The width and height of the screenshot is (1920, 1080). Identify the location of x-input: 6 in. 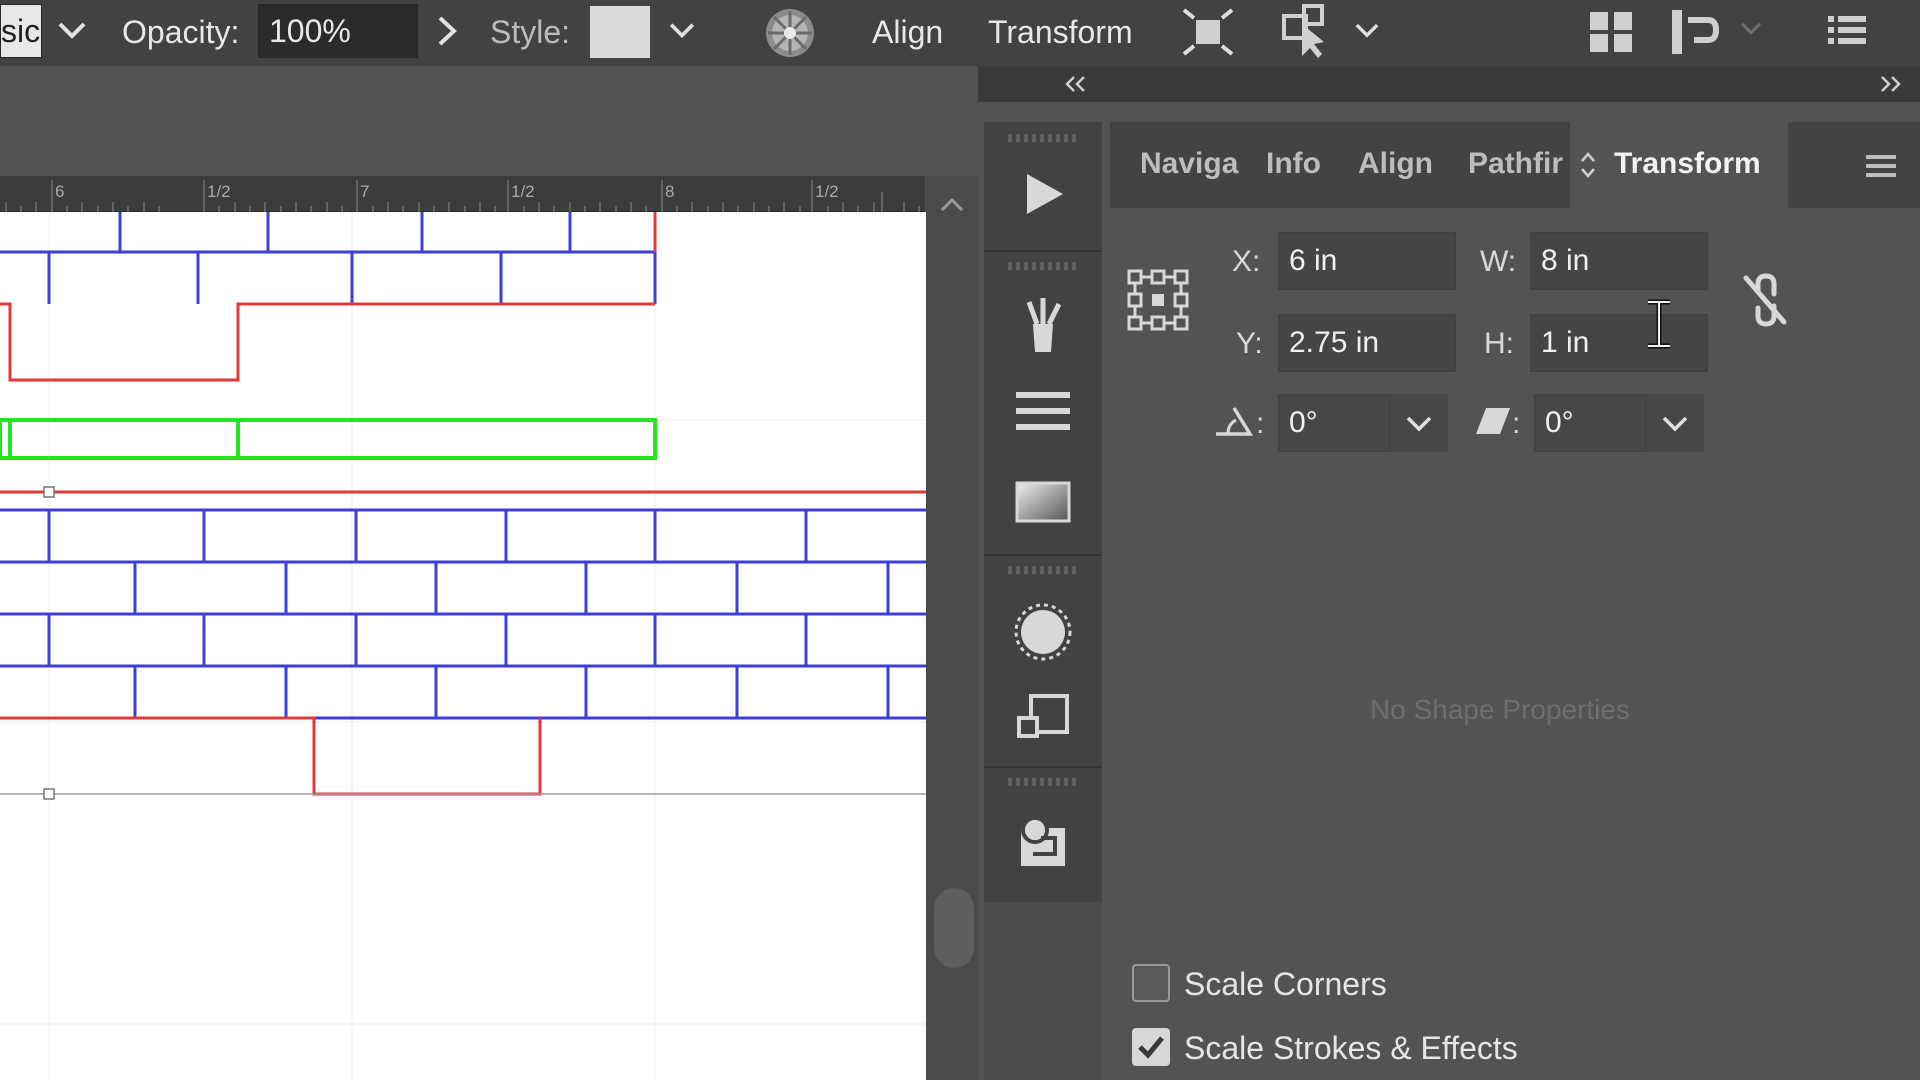
(1367, 261).